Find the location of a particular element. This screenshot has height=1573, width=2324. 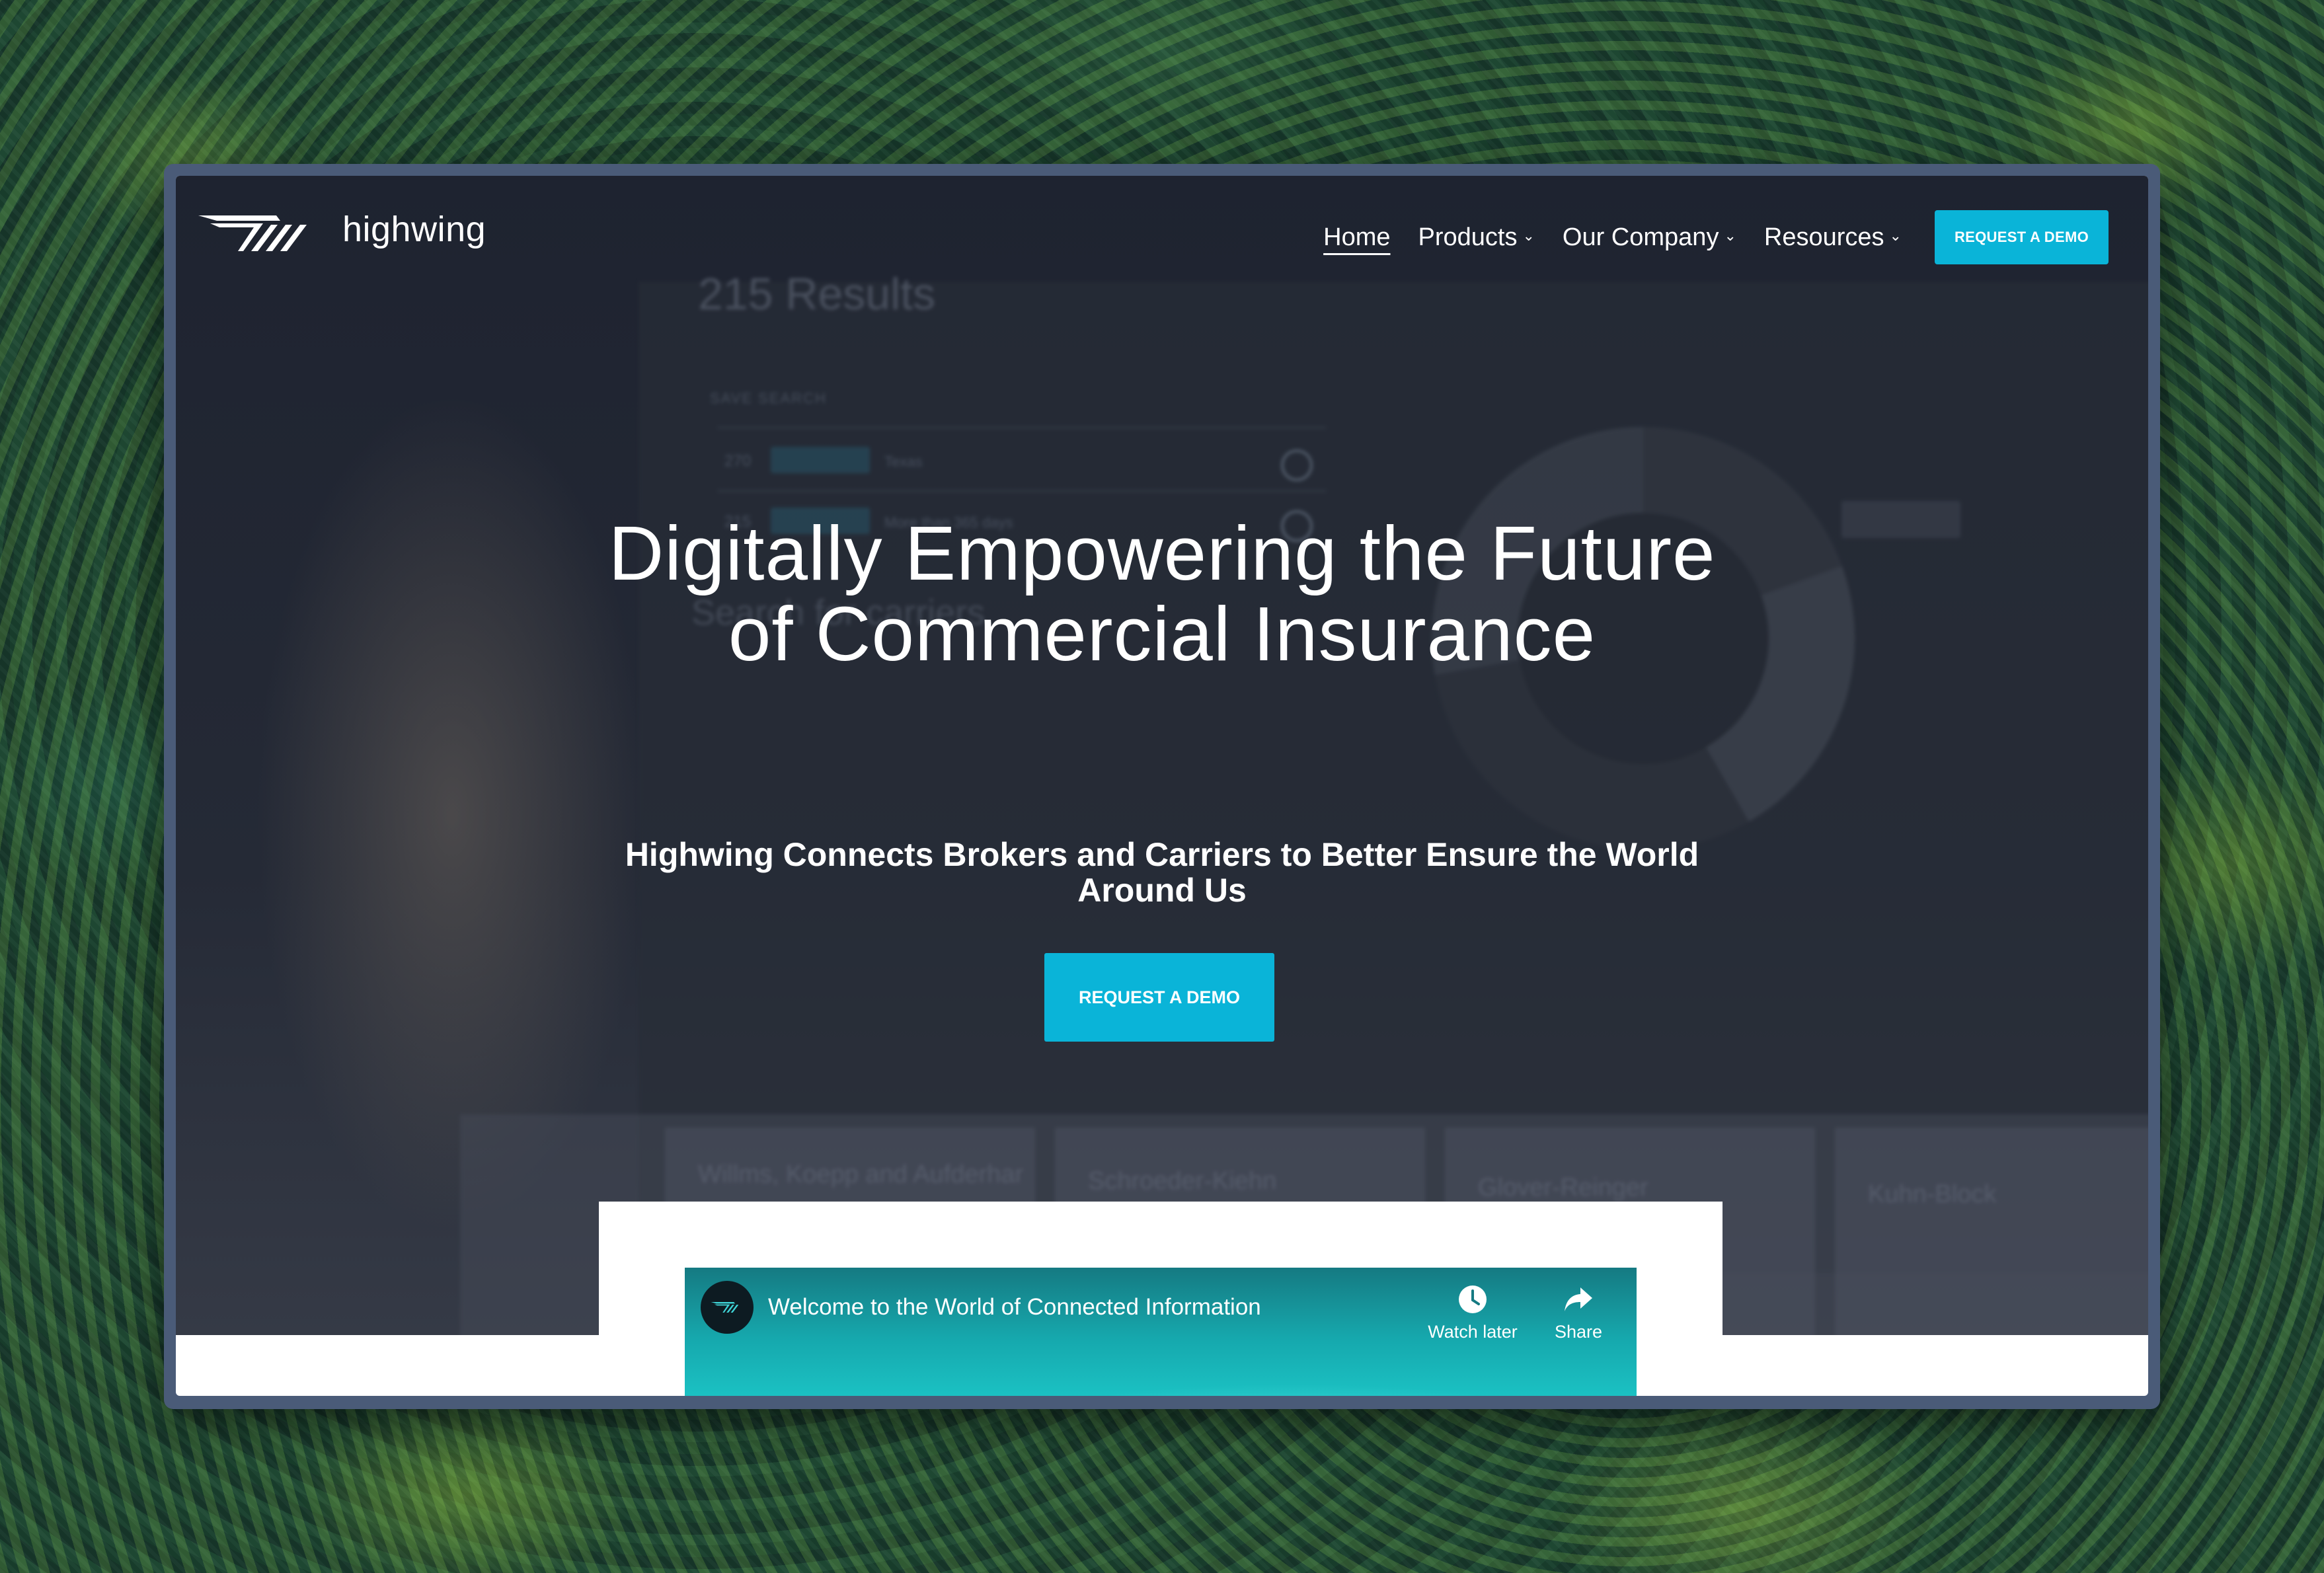

nav-item-label: Products is located at coordinates (1468, 237).